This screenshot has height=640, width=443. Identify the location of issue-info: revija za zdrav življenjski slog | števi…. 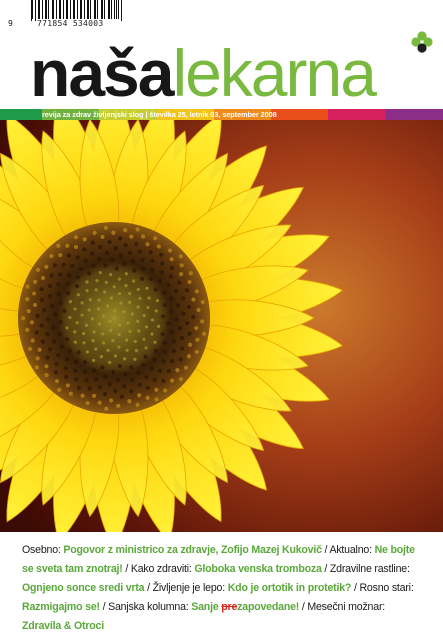
(159, 114).